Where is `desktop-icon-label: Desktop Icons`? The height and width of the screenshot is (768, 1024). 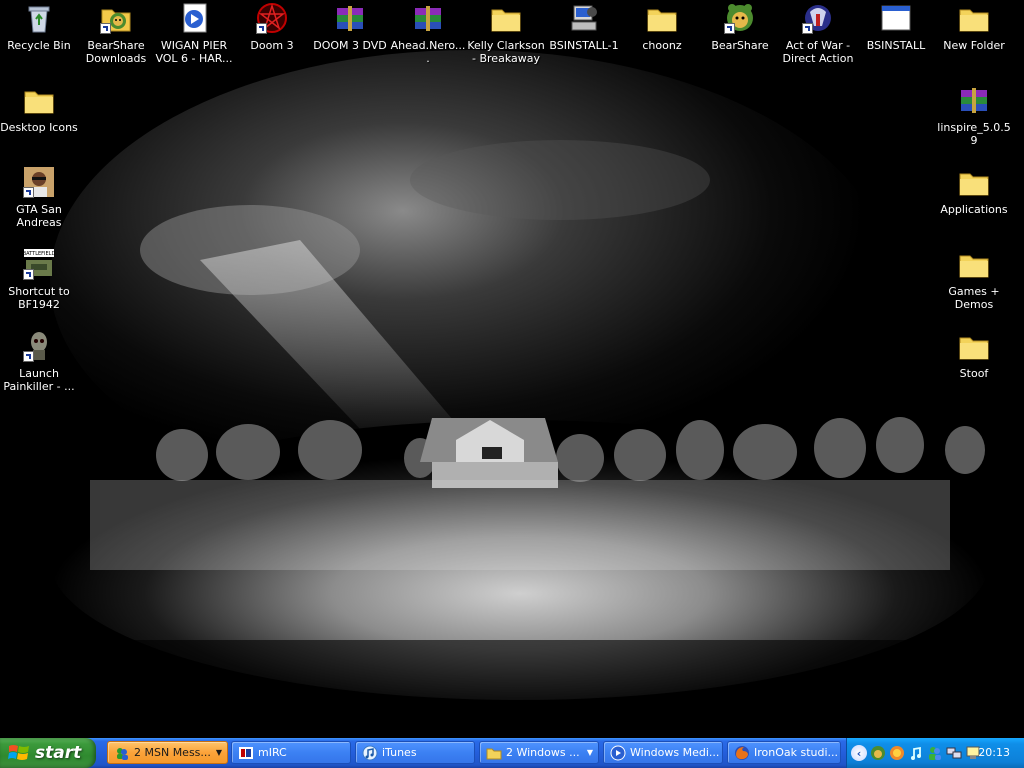
desktop-icon-label: Desktop Icons is located at coordinates (39, 127).